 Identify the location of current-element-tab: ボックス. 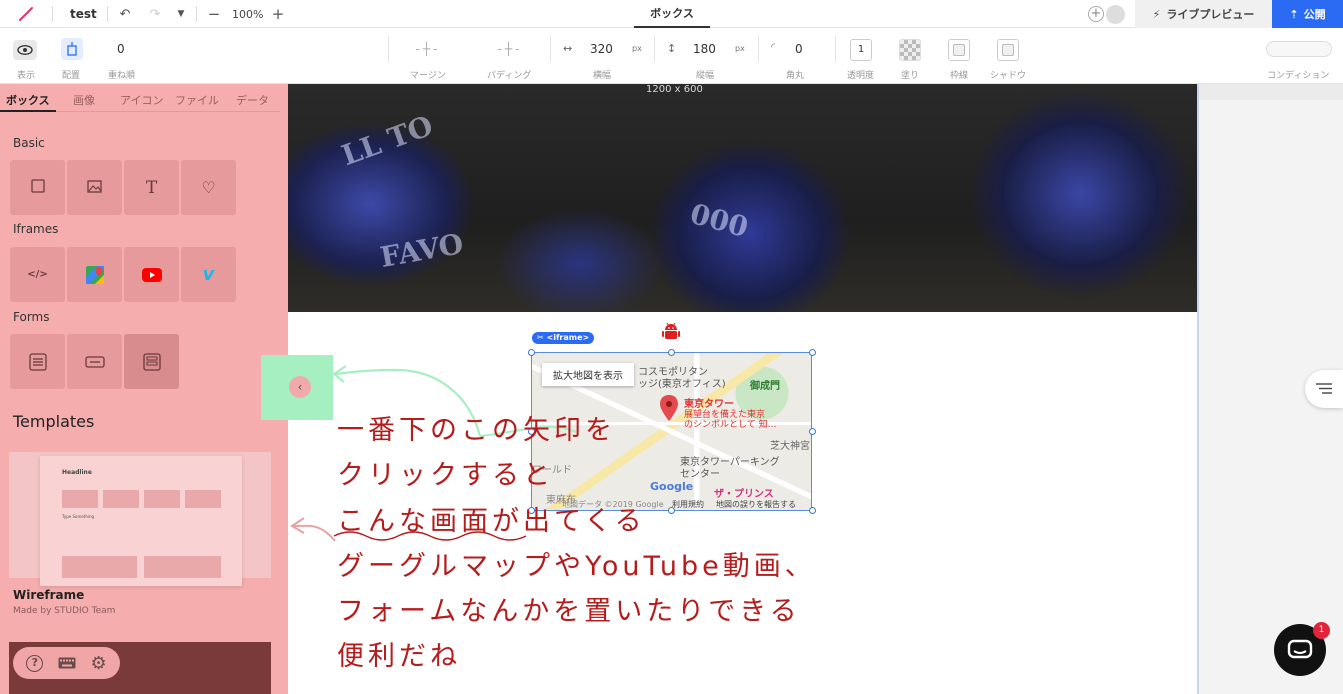
(672, 14).